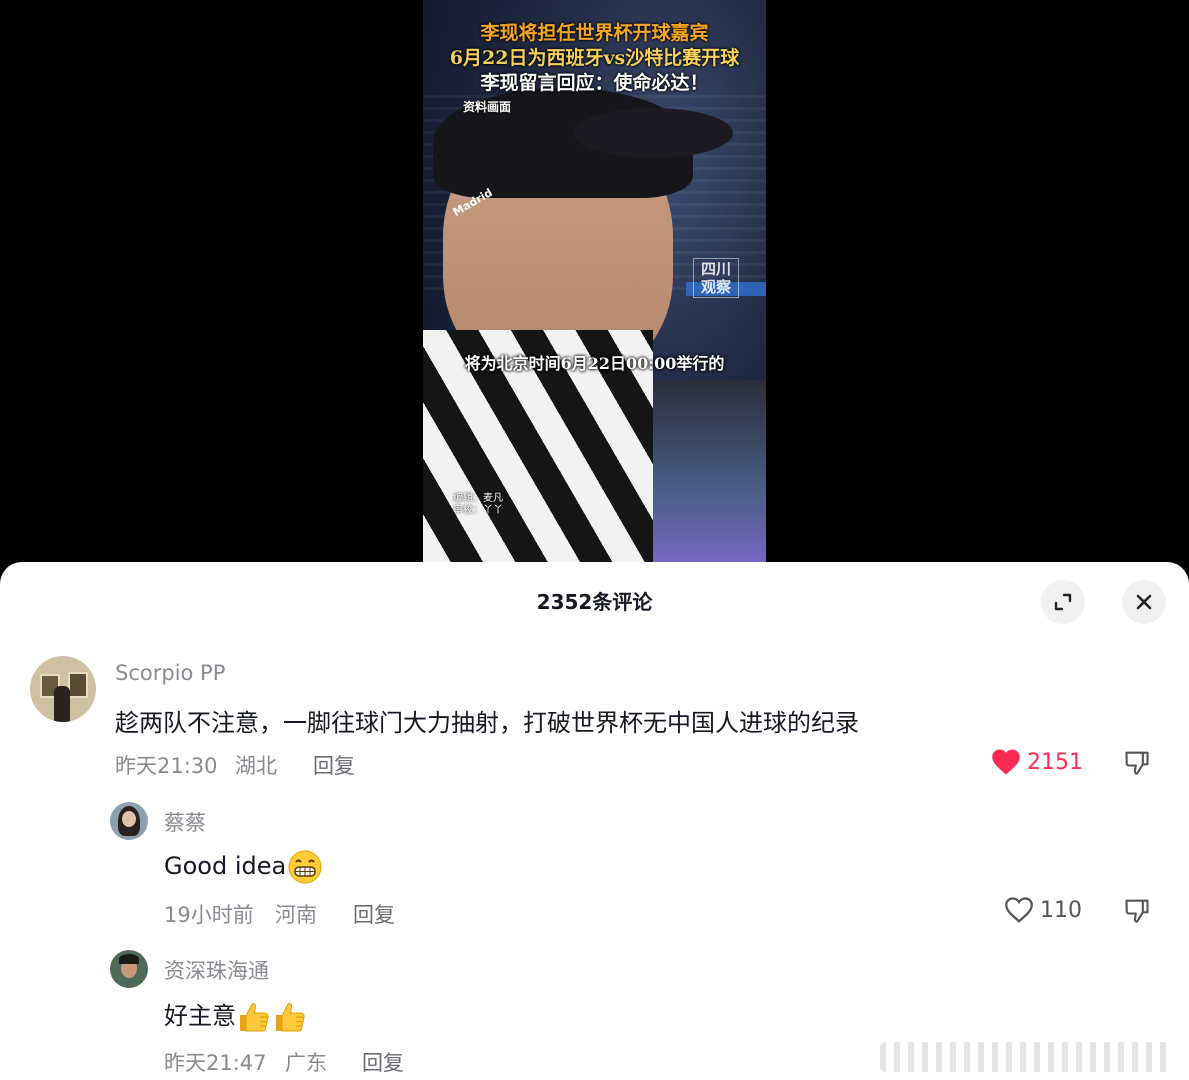 This screenshot has width=1189, height=1080. I want to click on grinning-face-icon, so click(305, 867).